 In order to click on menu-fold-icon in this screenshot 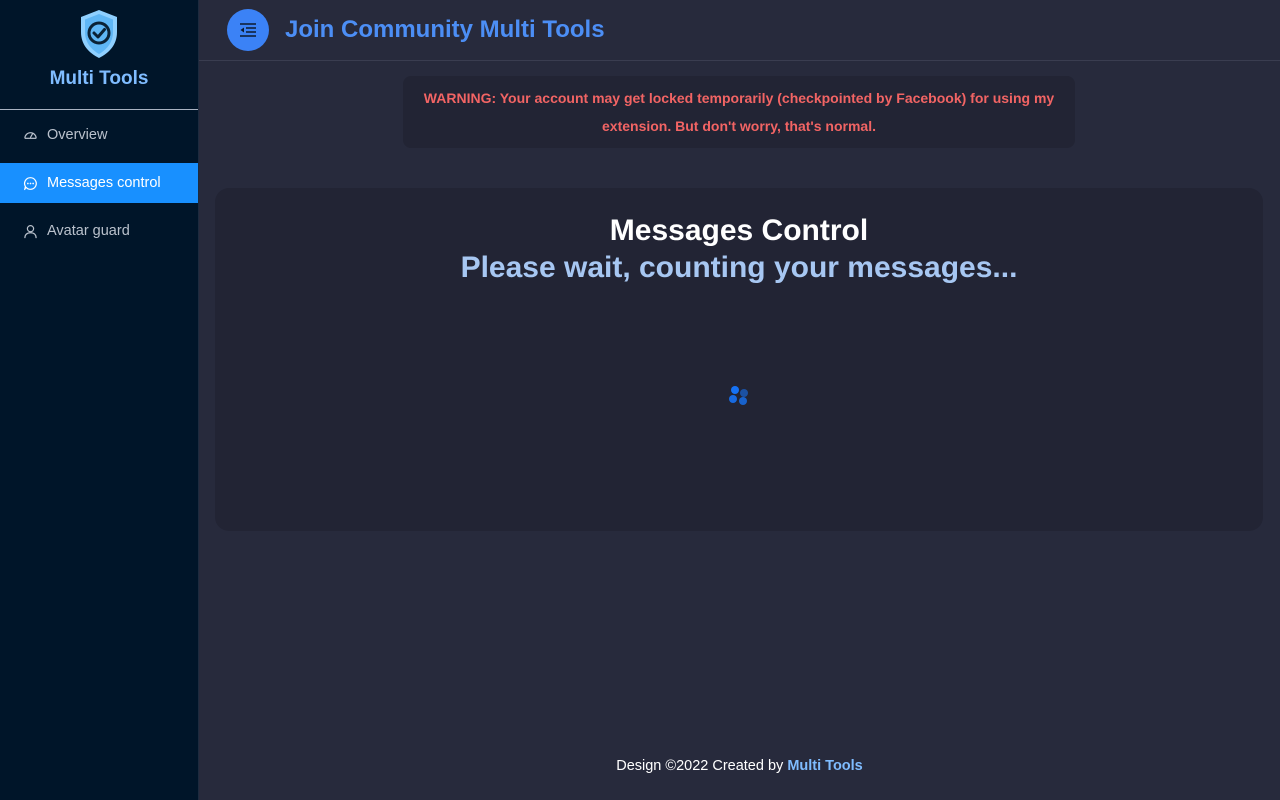, I will do `click(248, 30)`.